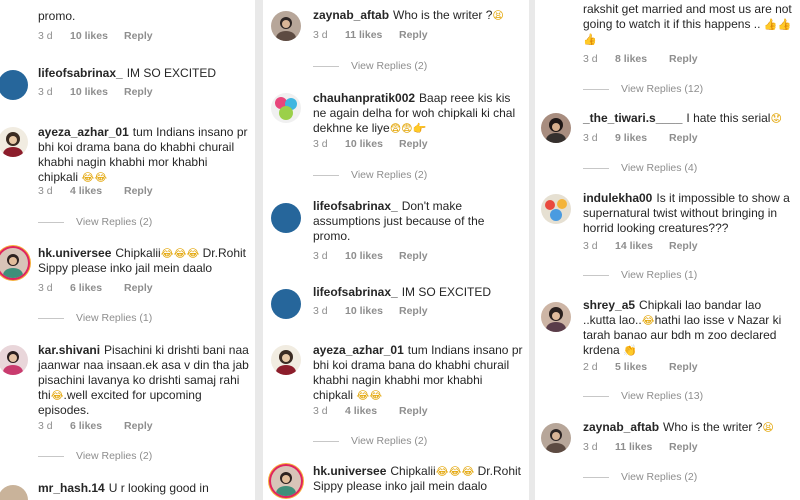 This screenshot has height=500, width=800. What do you see at coordinates (662, 396) in the screenshot?
I see `view-replies-label: View Replies (13)` at bounding box center [662, 396].